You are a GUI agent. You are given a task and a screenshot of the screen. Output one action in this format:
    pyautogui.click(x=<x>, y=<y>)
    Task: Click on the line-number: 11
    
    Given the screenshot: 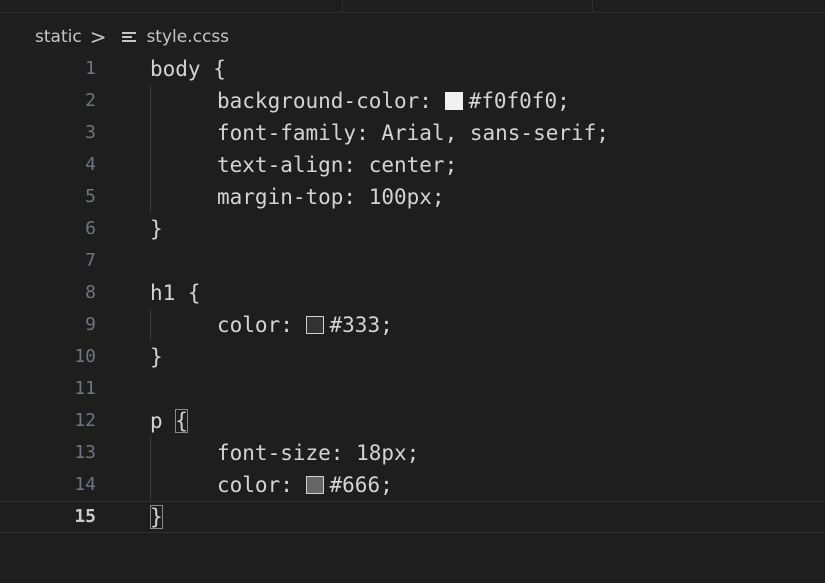 What is the action you would take?
    pyautogui.click(x=85, y=388)
    